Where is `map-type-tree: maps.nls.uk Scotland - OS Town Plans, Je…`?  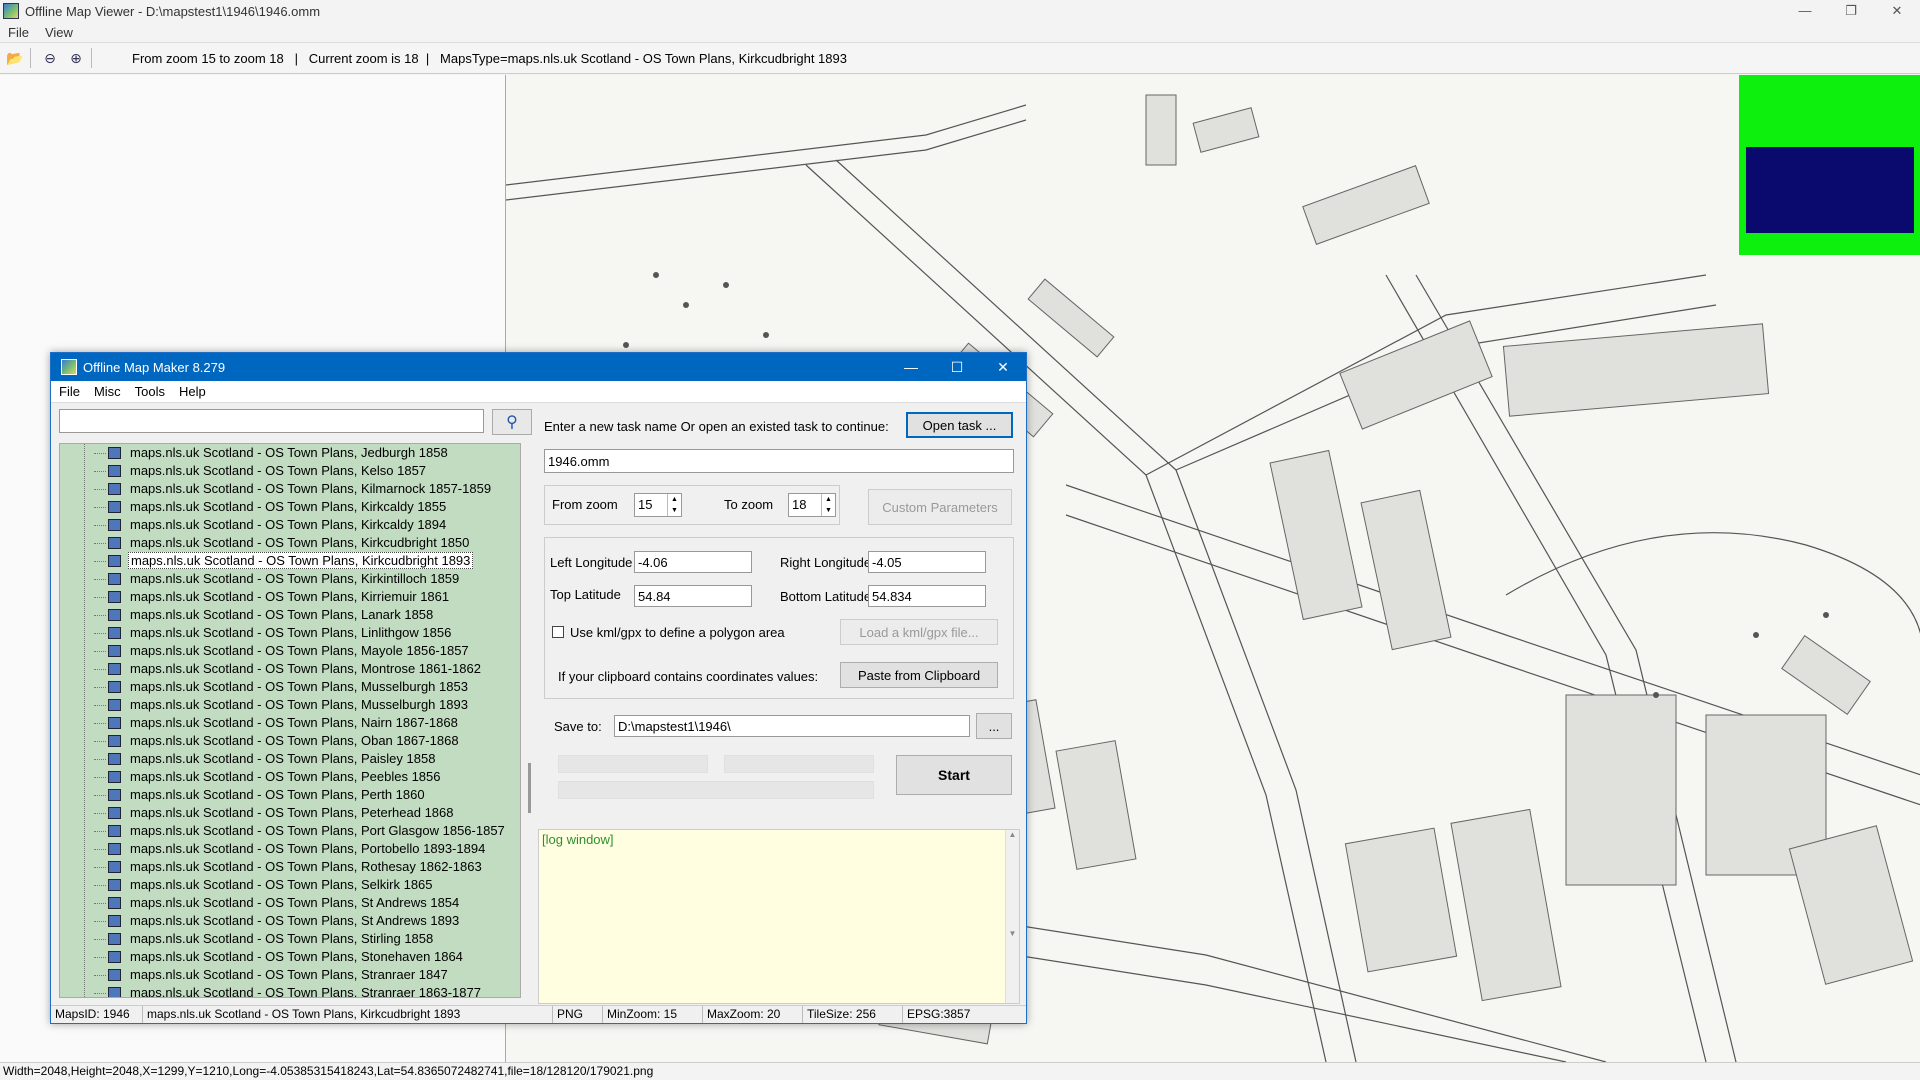 map-type-tree: maps.nls.uk Scotland - OS Town Plans, Je… is located at coordinates (290, 720).